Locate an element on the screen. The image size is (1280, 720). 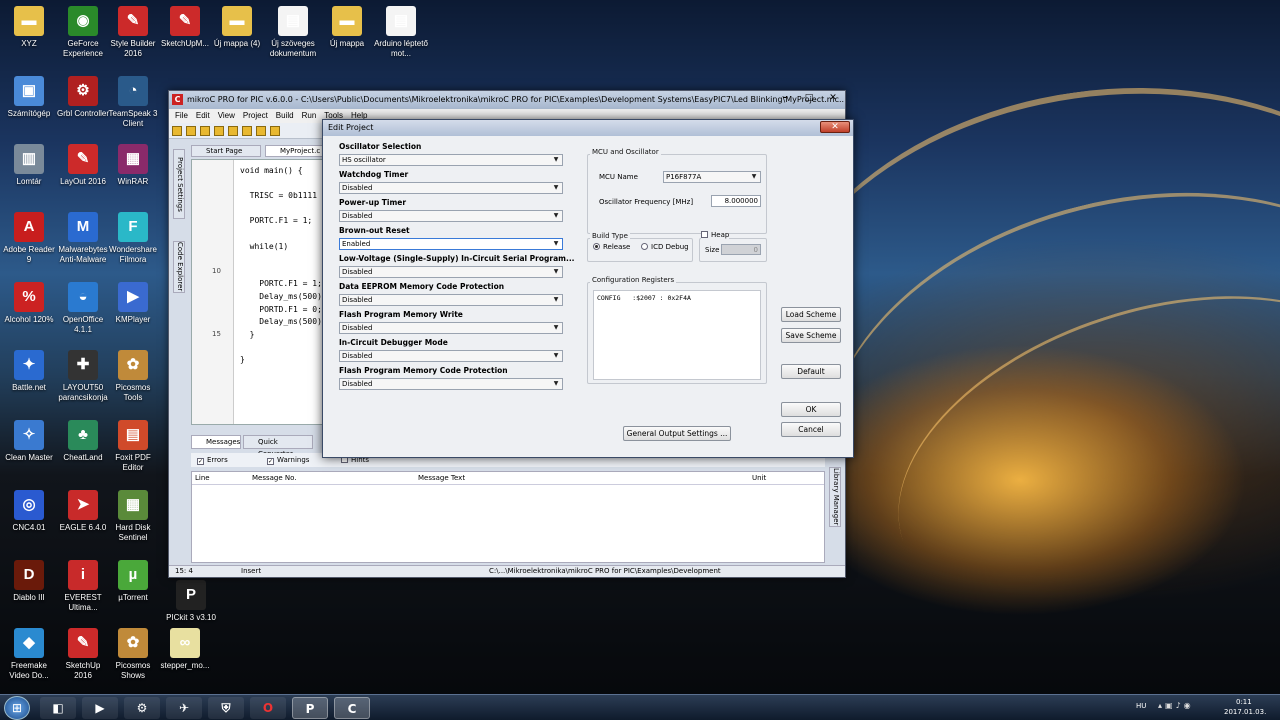
desktop-icon: ✿ Picosmos Shows is located at coordinates (133, 654).